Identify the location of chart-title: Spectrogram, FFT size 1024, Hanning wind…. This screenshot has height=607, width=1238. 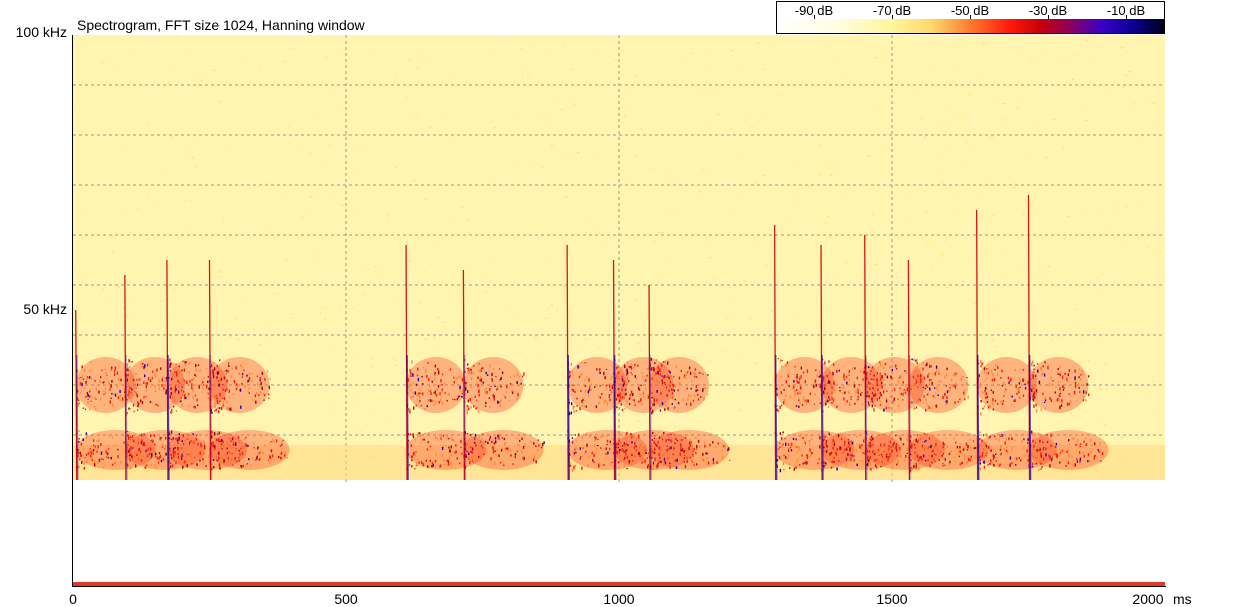
(221, 25).